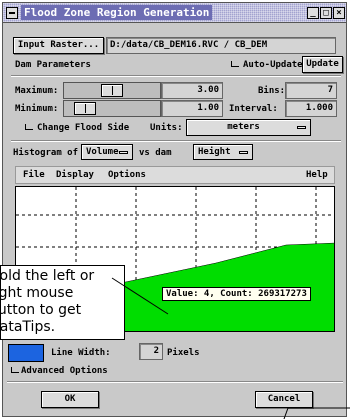 Image resolution: width=350 pixels, height=419 pixels. What do you see at coordinates (64, 371) in the screenshot?
I see `advanced-options-label: Advanced Options` at bounding box center [64, 371].